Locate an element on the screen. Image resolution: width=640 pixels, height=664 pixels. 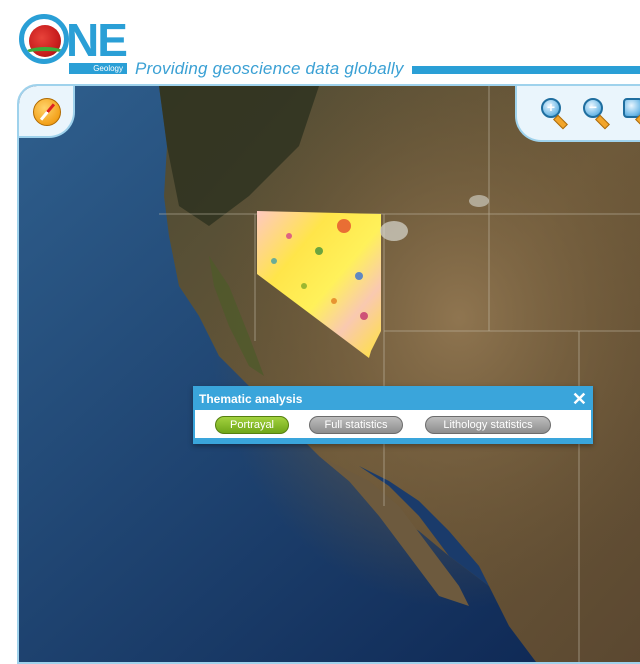
close-icon: ✕ is located at coordinates (579, 399).